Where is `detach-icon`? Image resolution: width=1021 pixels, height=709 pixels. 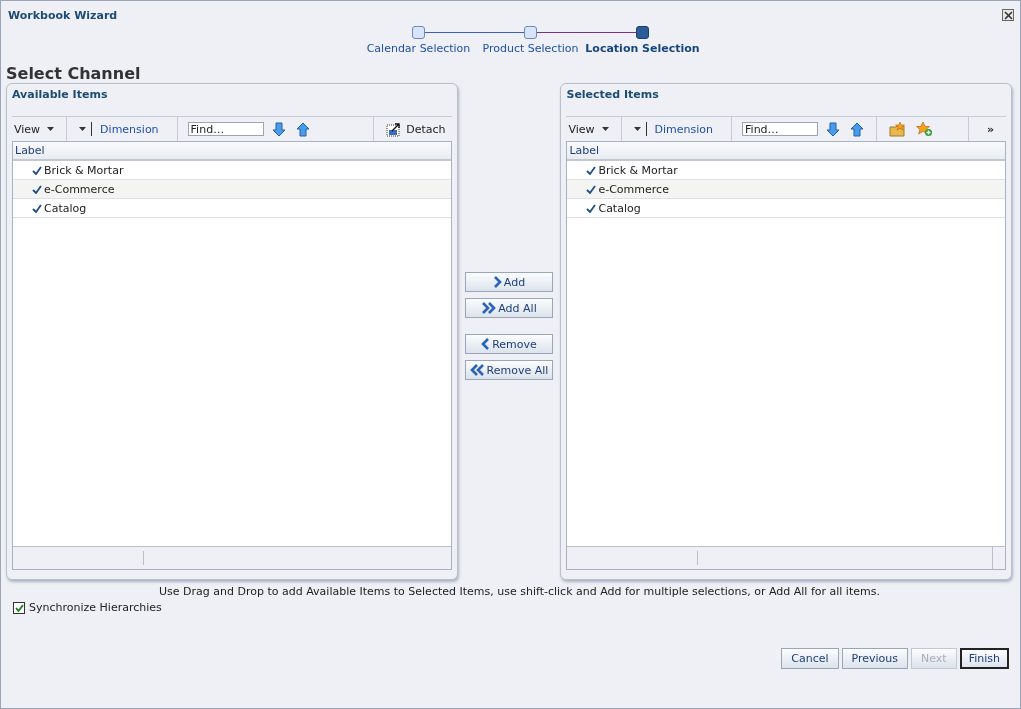
detach-icon is located at coordinates (394, 129).